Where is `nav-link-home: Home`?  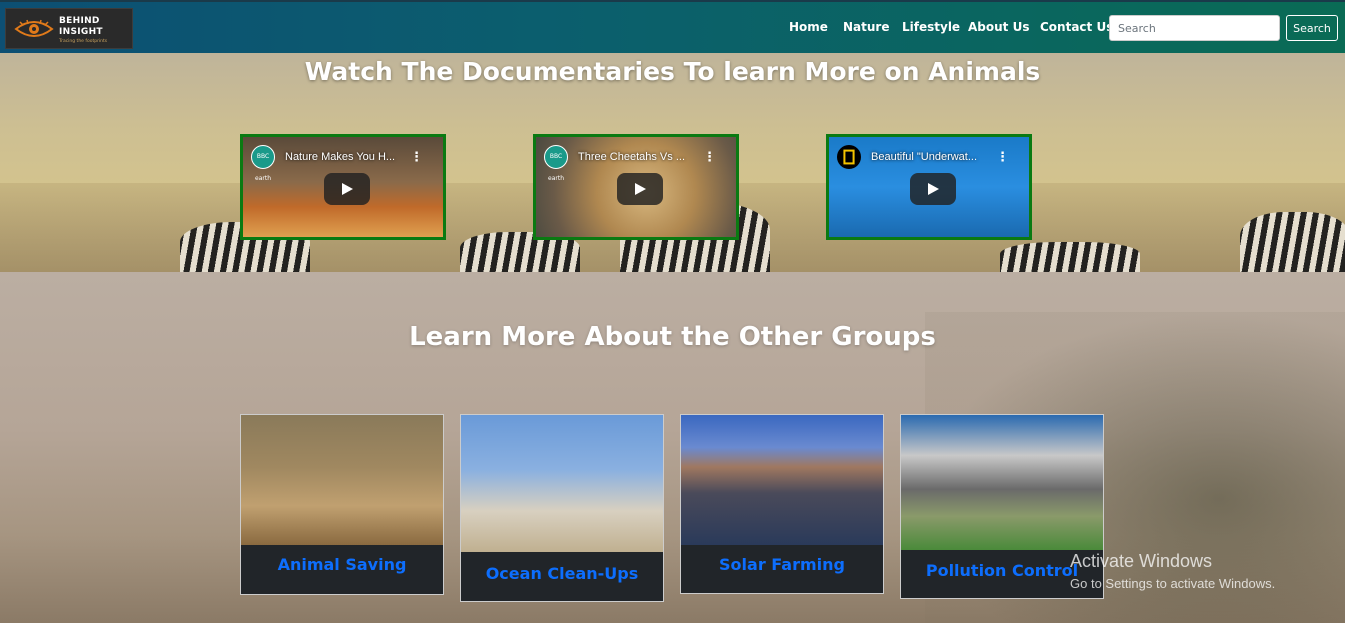
nav-link-home: Home is located at coordinates (808, 27).